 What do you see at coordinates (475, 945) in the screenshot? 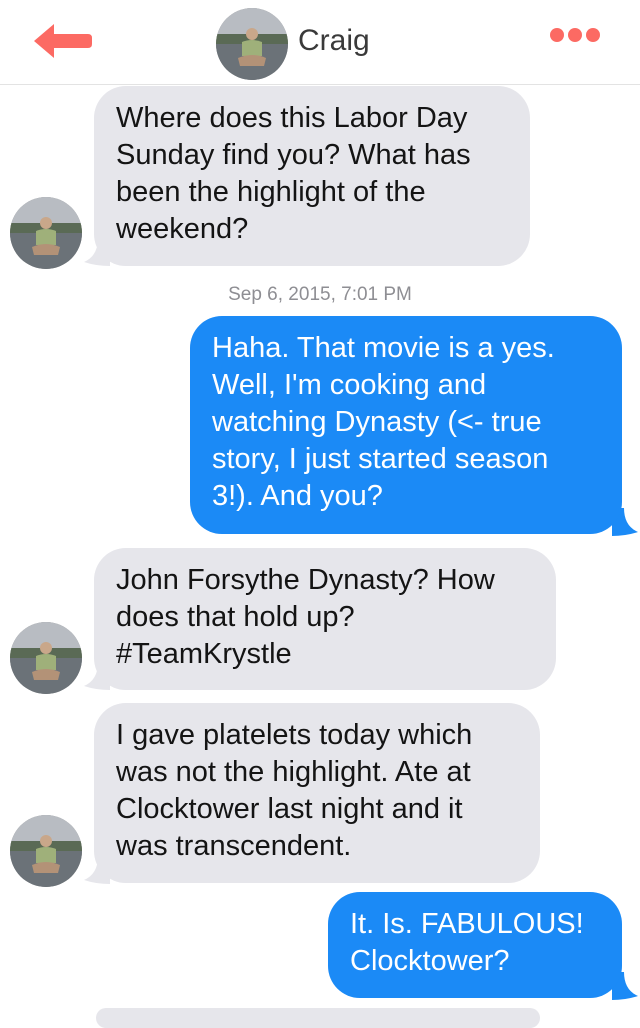
I see `message-bubble-outgoing: It. Is. FABULOUS! Clocktower?` at bounding box center [475, 945].